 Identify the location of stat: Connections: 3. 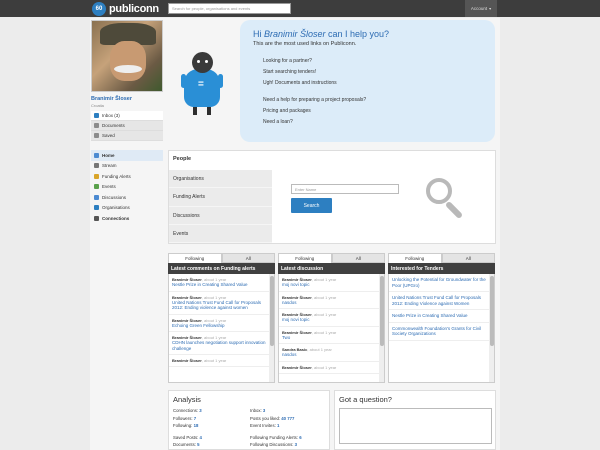
(187, 410).